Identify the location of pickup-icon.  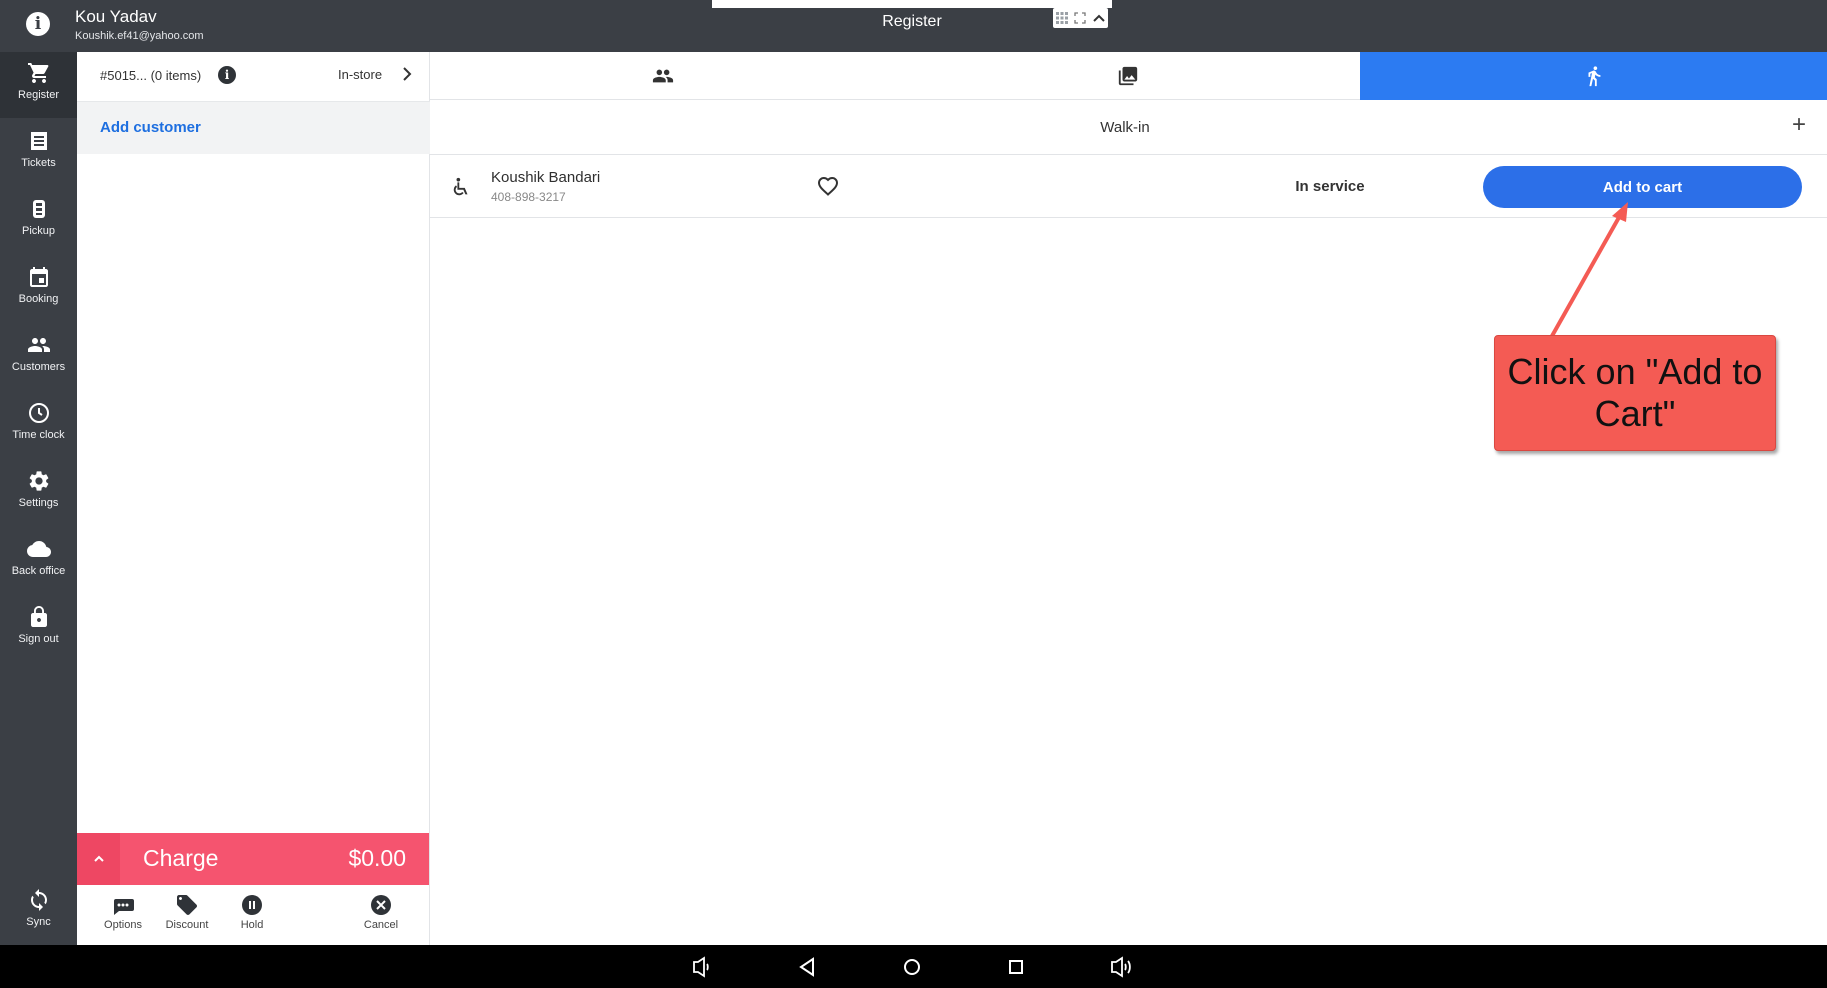
(38, 209).